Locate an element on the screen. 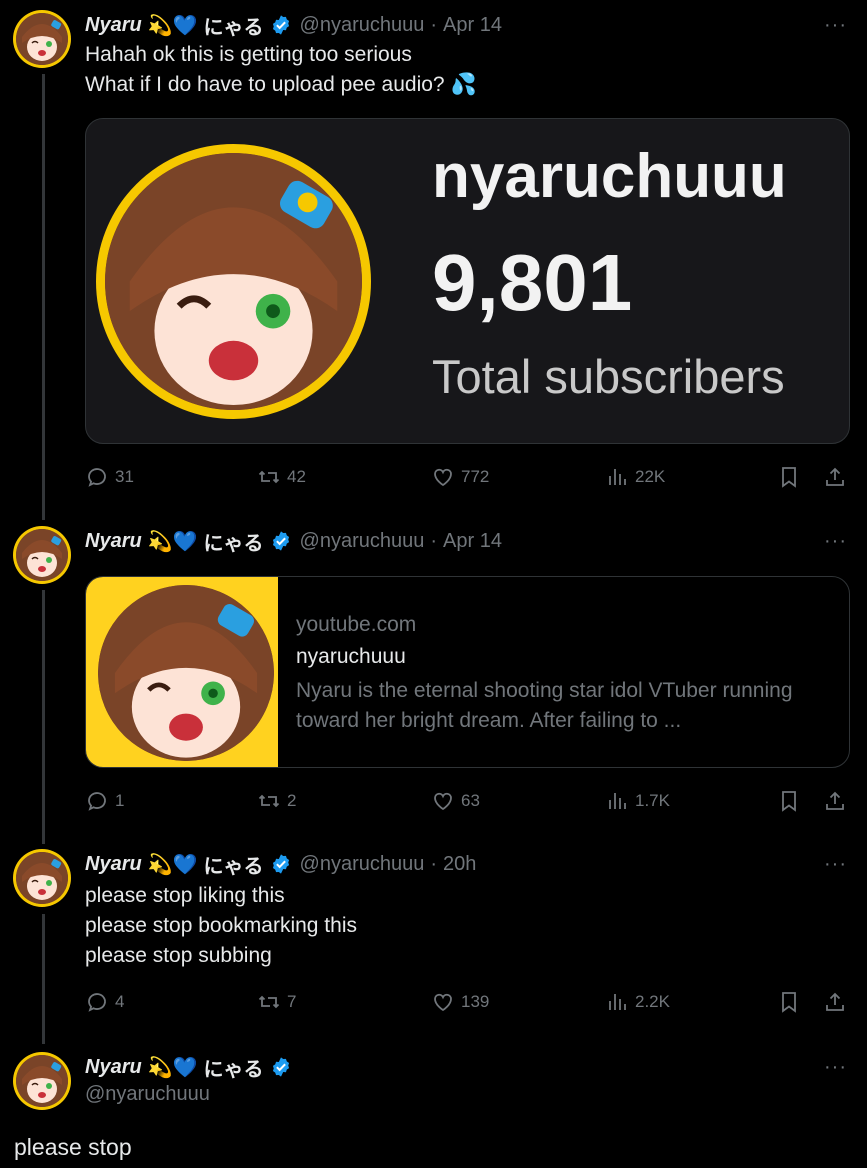 The image size is (867, 1168). retweet-button: 2 is located at coordinates (276, 801).